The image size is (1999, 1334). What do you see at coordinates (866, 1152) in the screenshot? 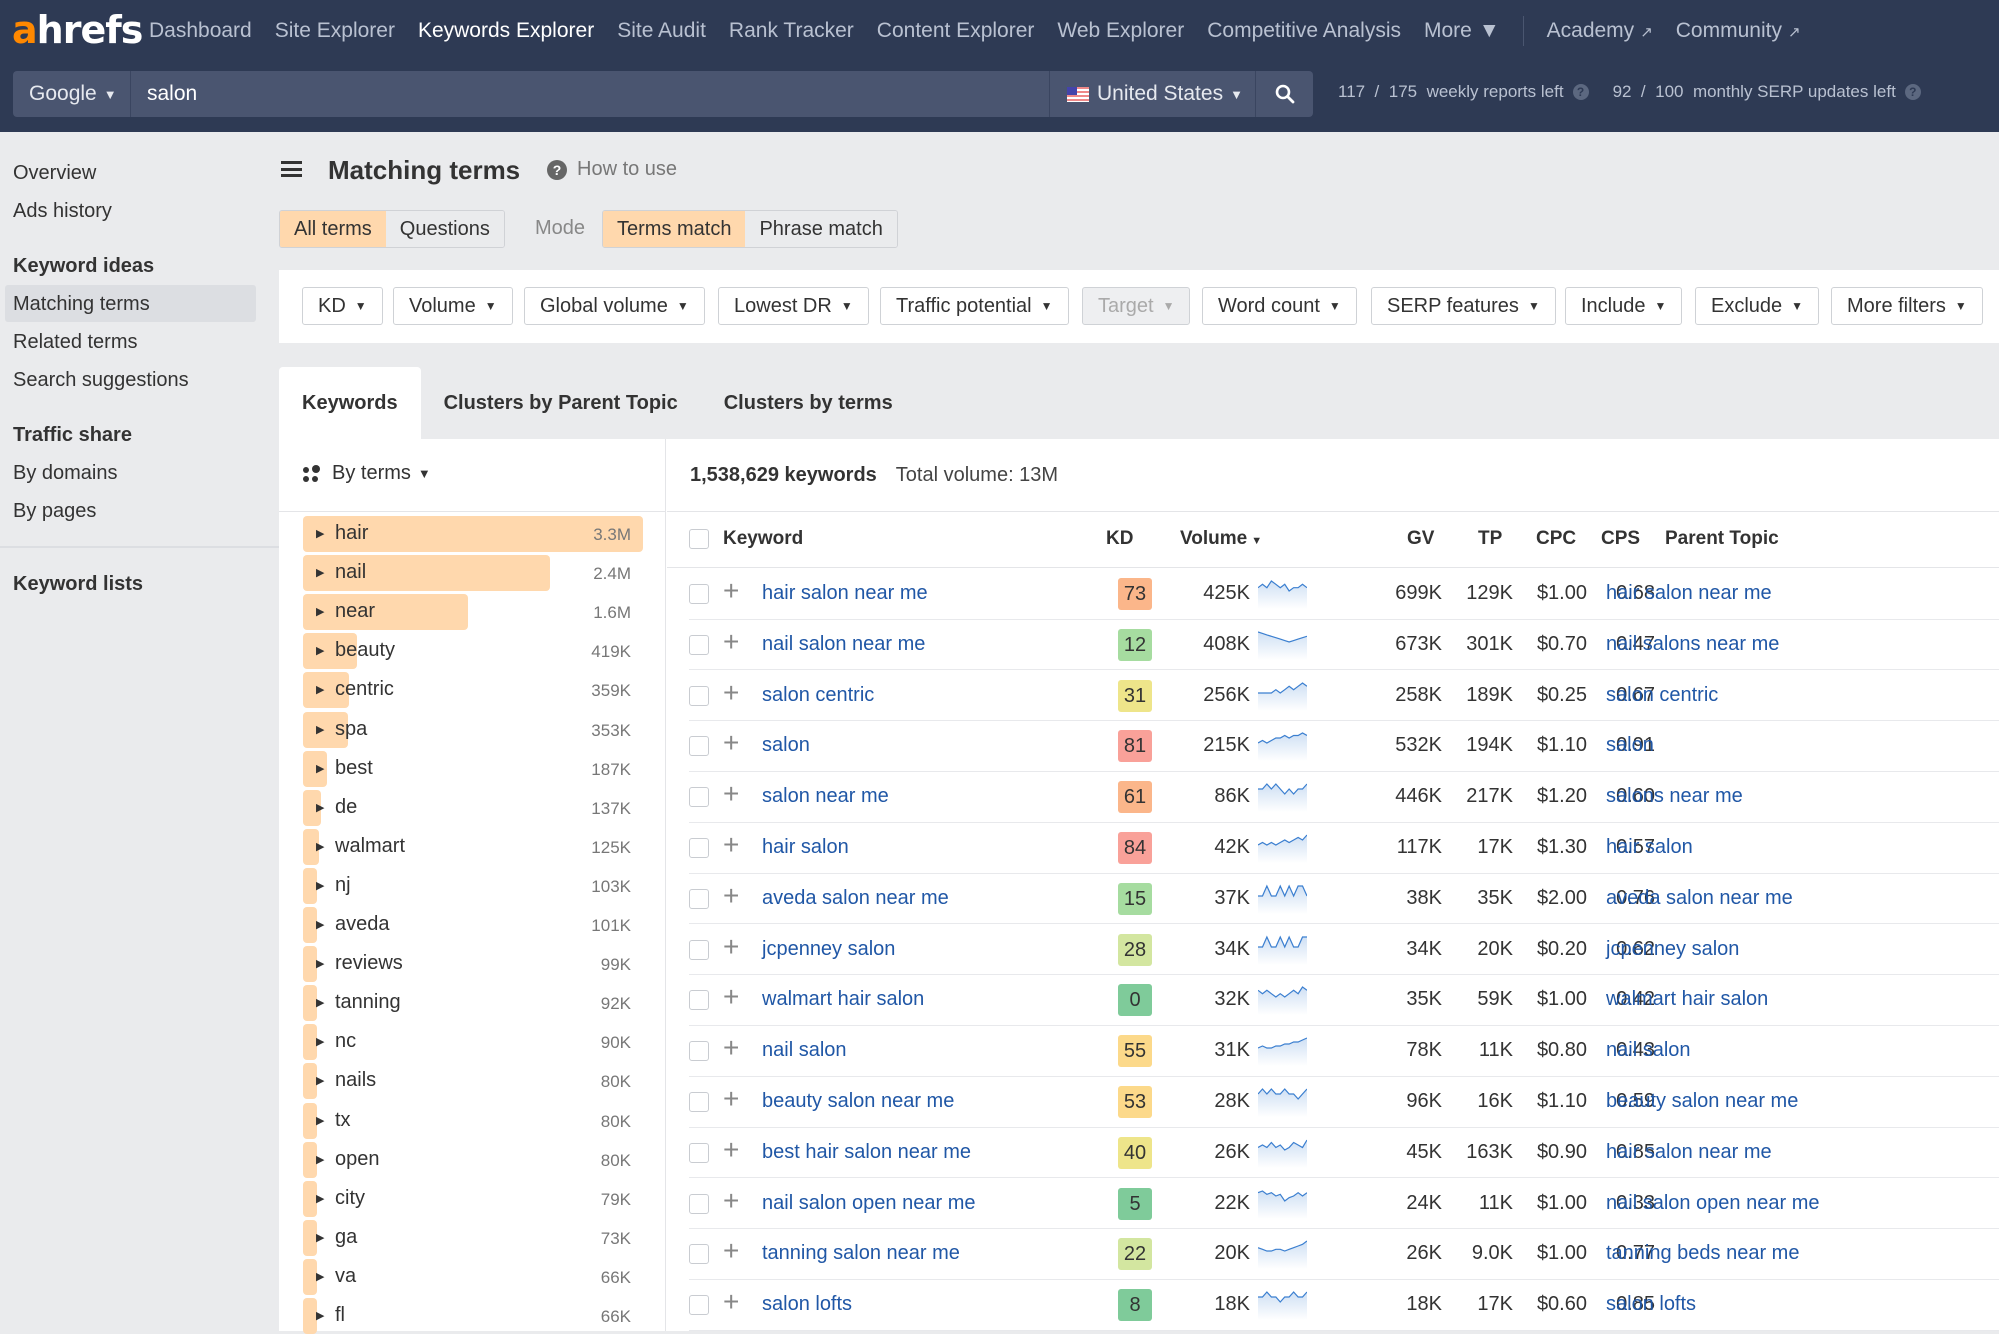
I see `keyword-link: best hair salon near me` at bounding box center [866, 1152].